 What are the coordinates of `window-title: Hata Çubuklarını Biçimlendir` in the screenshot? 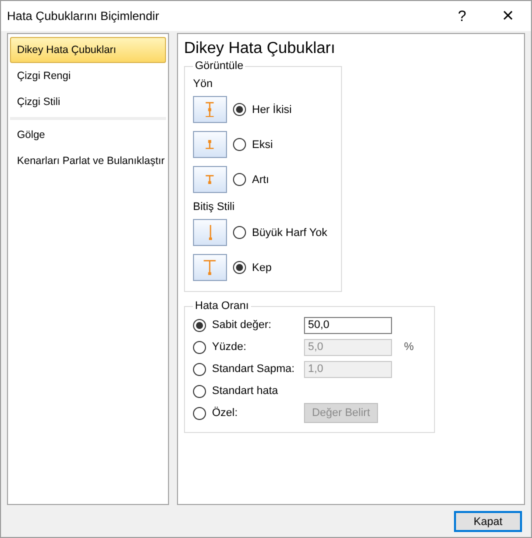 It's located at (83, 16).